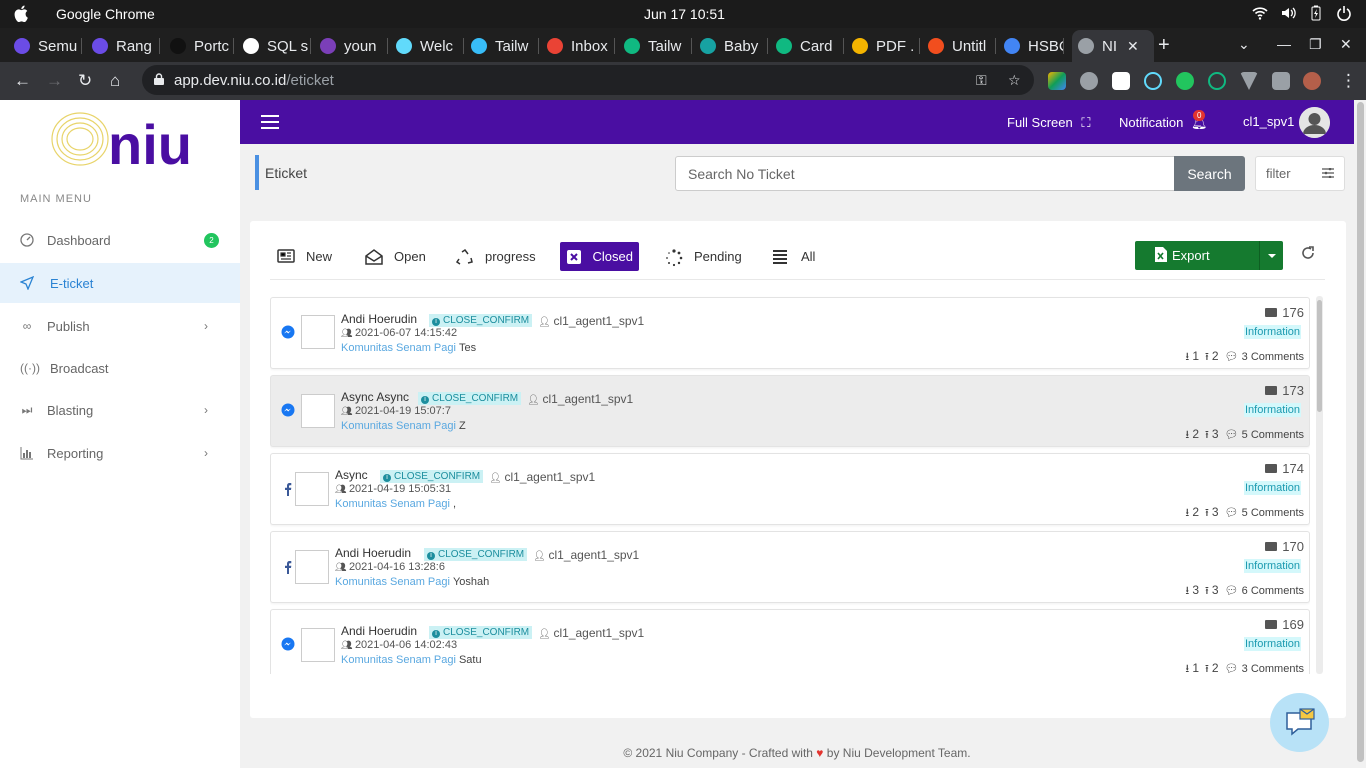  Describe the element at coordinates (962, 46) in the screenshot. I see `browser-tab: Untitl` at that location.